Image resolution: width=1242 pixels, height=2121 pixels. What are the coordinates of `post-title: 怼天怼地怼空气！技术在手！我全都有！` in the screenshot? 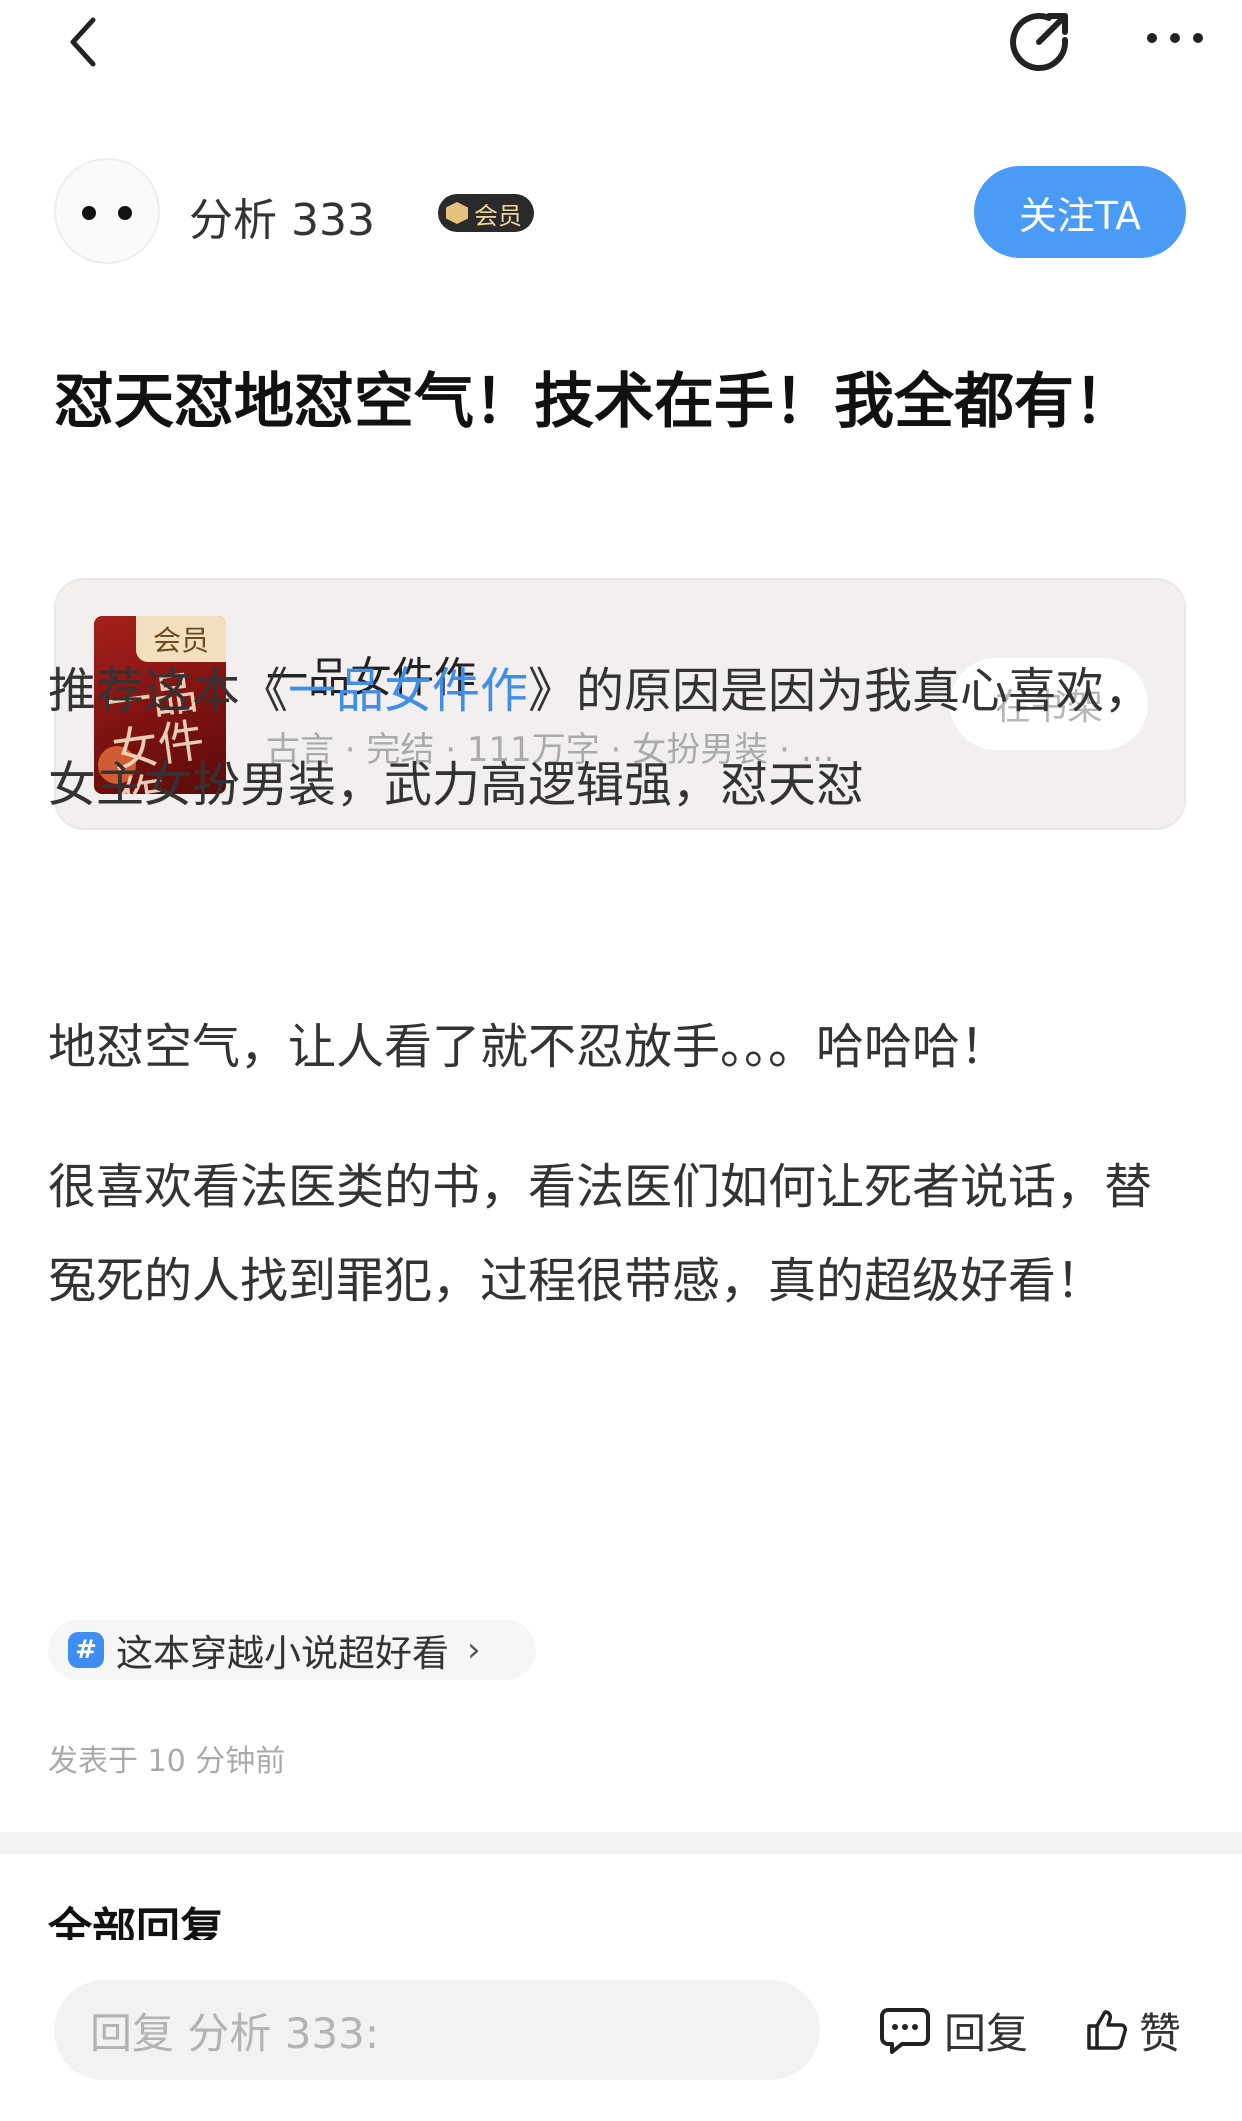 It's located at (594, 402).